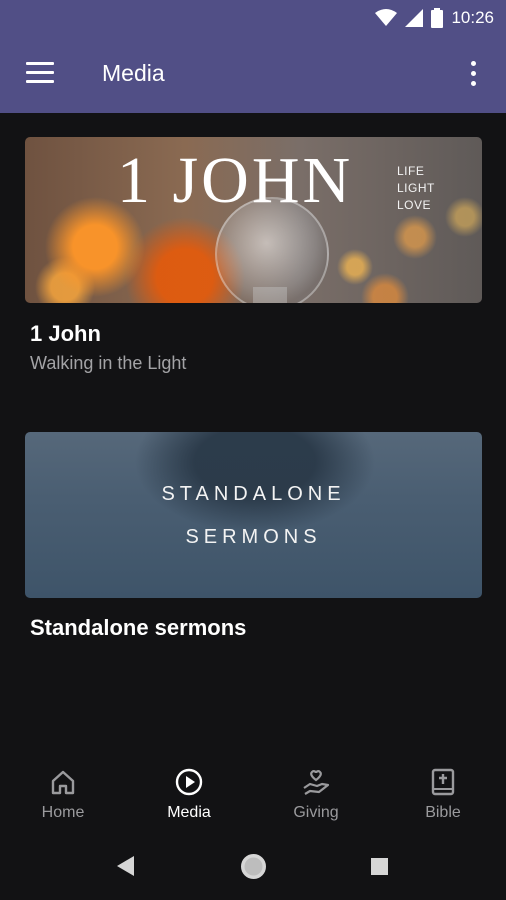  Describe the element at coordinates (316, 812) in the screenshot. I see `nav-label: Giving` at that location.